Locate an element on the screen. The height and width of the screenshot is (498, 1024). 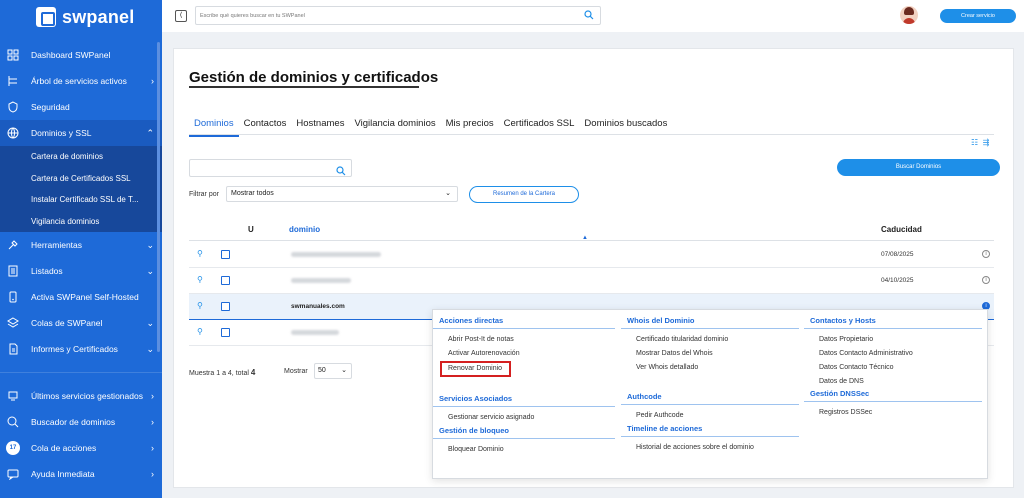
menu-item-enable-autorenew: Activar Autorenovación is located at coordinates (524, 354).